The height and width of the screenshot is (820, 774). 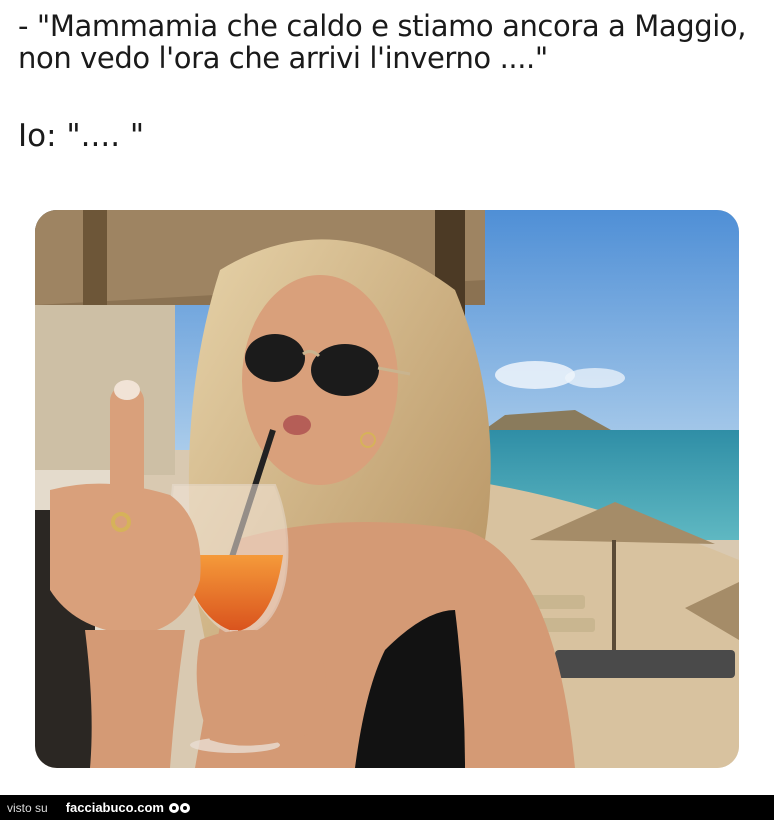 I want to click on eyes-logo-icon, so click(x=179, y=807).